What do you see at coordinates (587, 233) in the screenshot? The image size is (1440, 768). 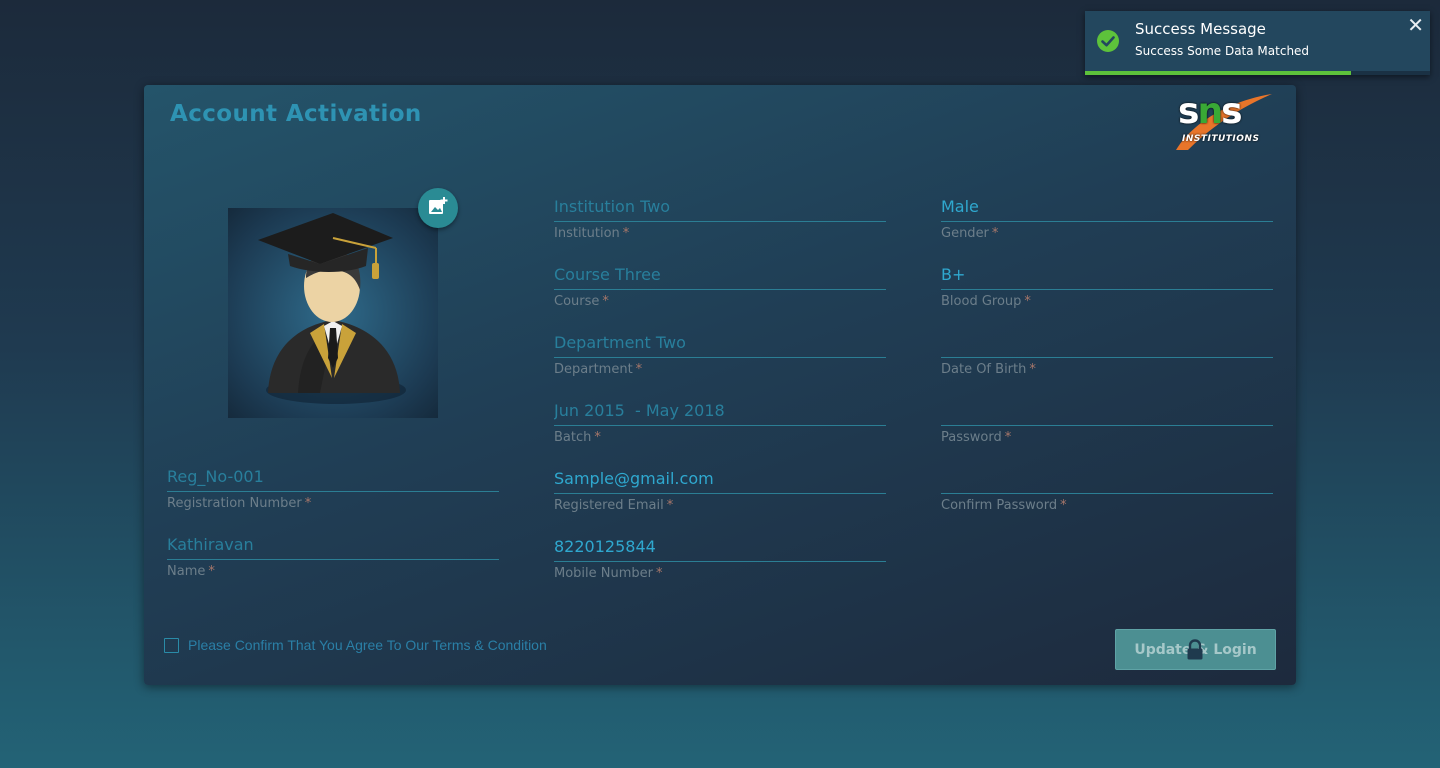 I see `institution-label: Institution` at bounding box center [587, 233].